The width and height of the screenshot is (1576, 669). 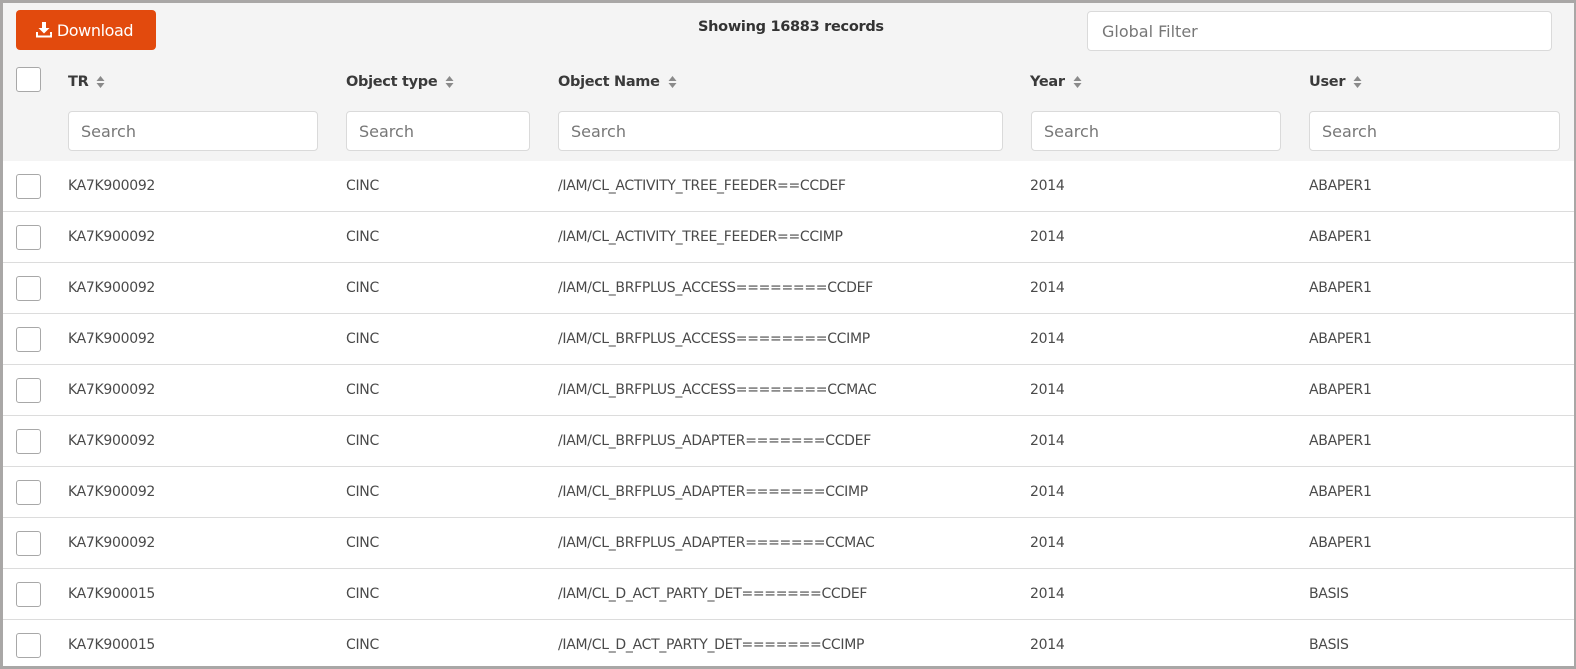 What do you see at coordinates (717, 390) in the screenshot?
I see `object-name-cell: /IAM/CL_BRFPLUS_ACCESS========CCMAC` at bounding box center [717, 390].